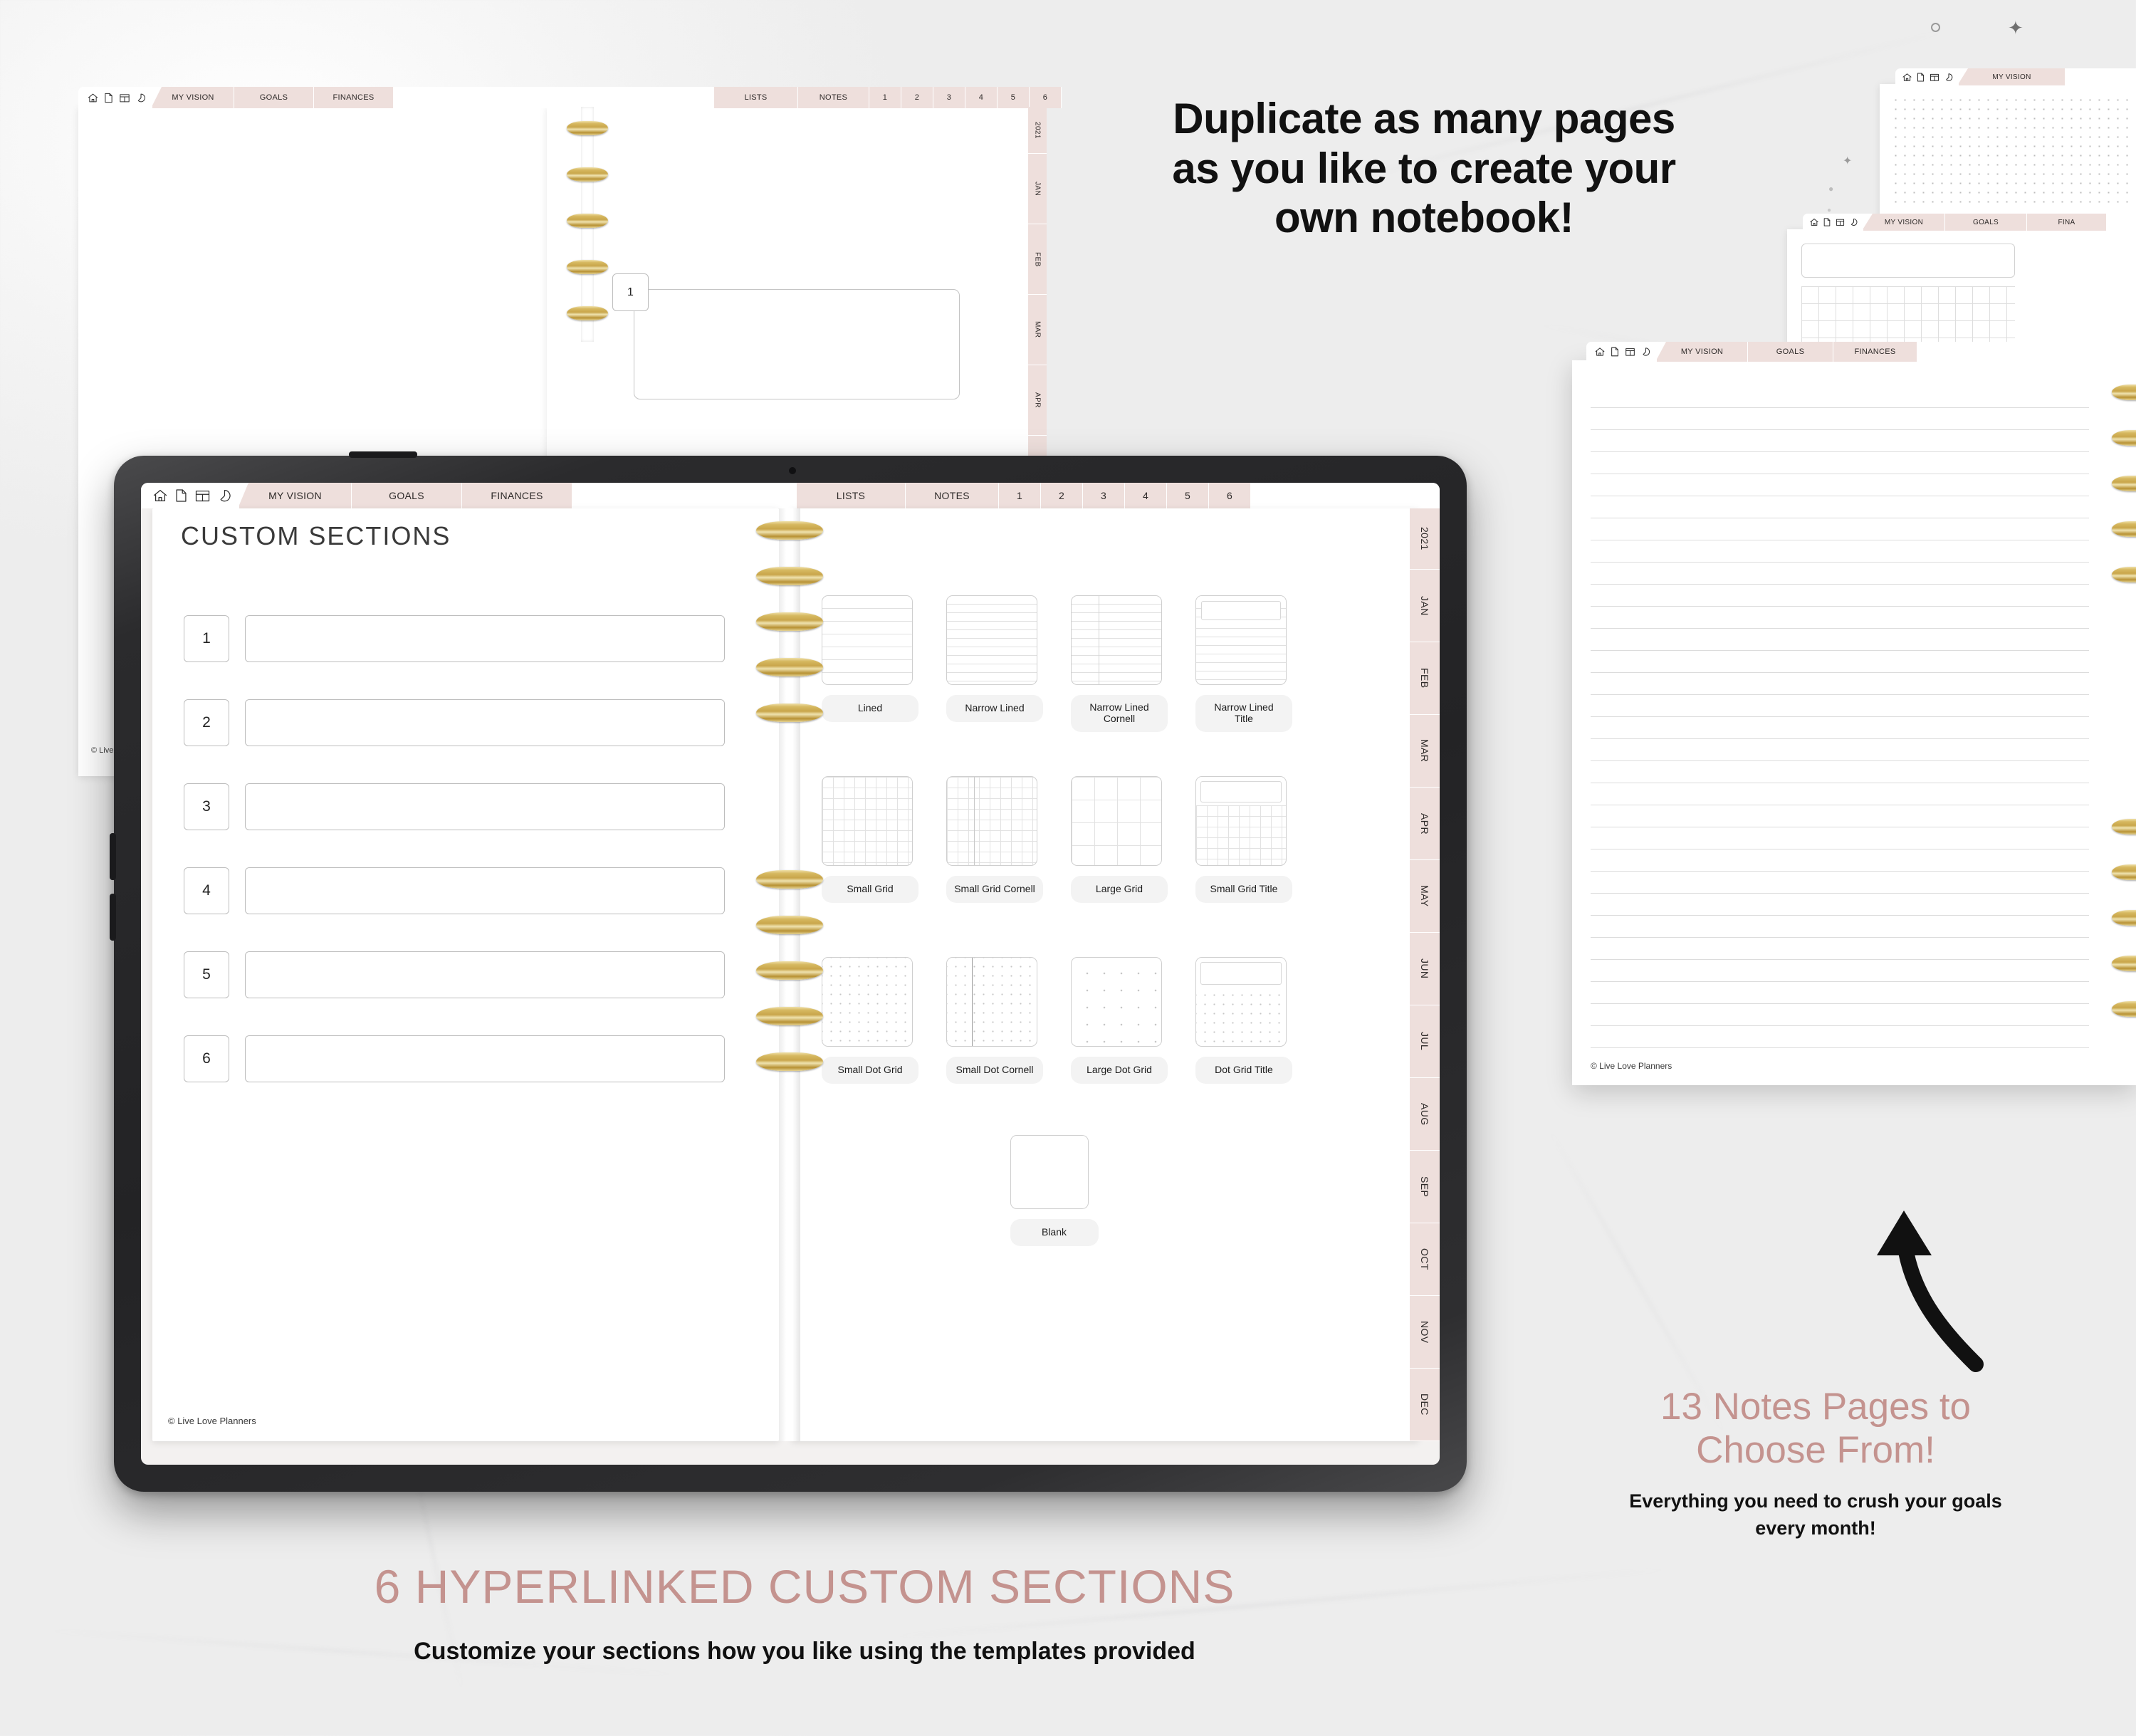  I want to click on template-label: Large Dot Grid, so click(1119, 1070).